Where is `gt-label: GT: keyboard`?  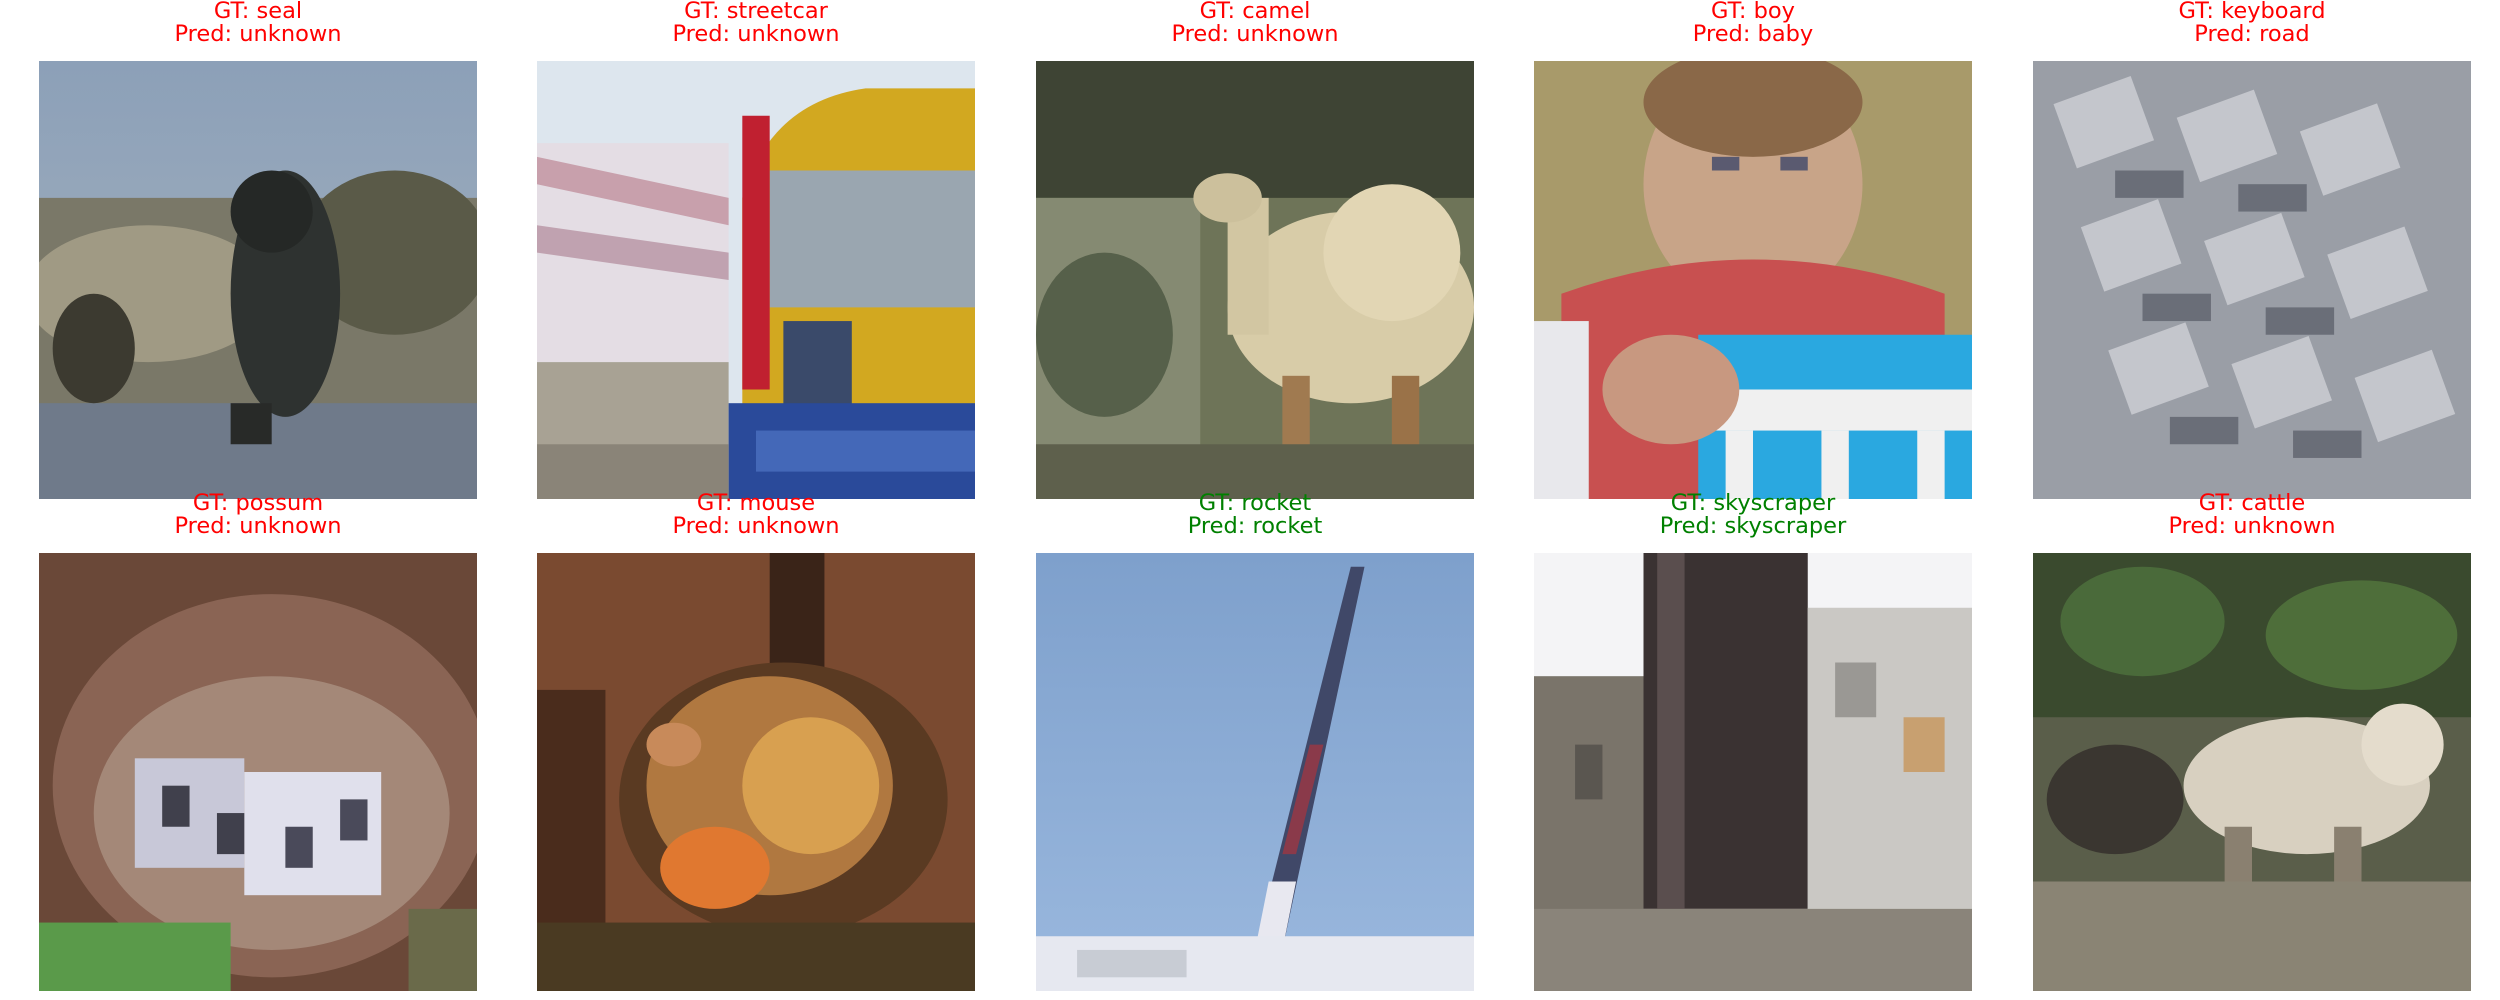
gt-label: GT: keyboard is located at coordinates (2252, 12).